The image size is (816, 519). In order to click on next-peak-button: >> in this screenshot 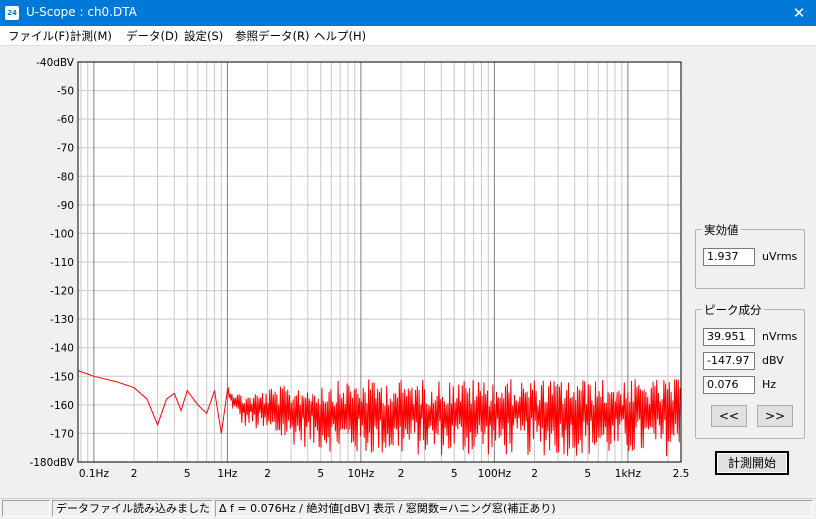, I will do `click(775, 416)`.